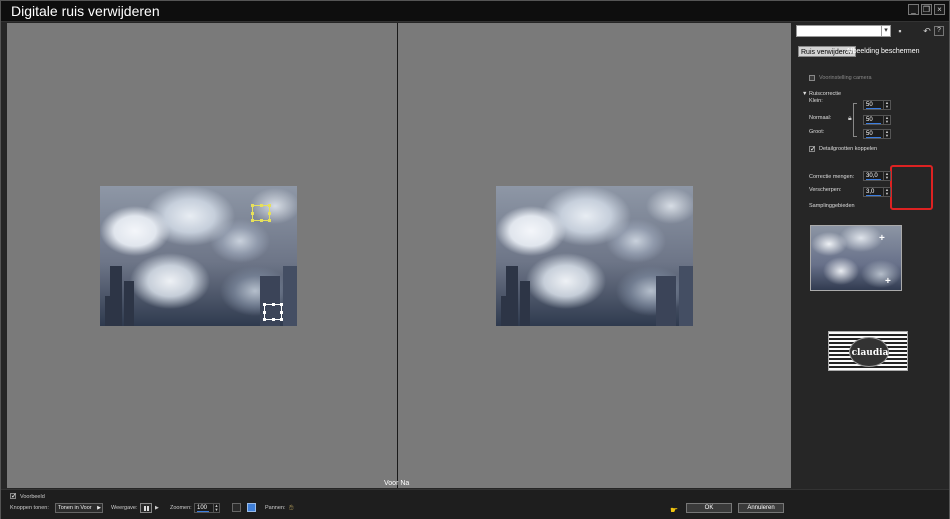 The height and width of the screenshot is (519, 950). Describe the element at coordinates (882, 239) in the screenshot. I see `sample-point-marker-1: +` at that location.